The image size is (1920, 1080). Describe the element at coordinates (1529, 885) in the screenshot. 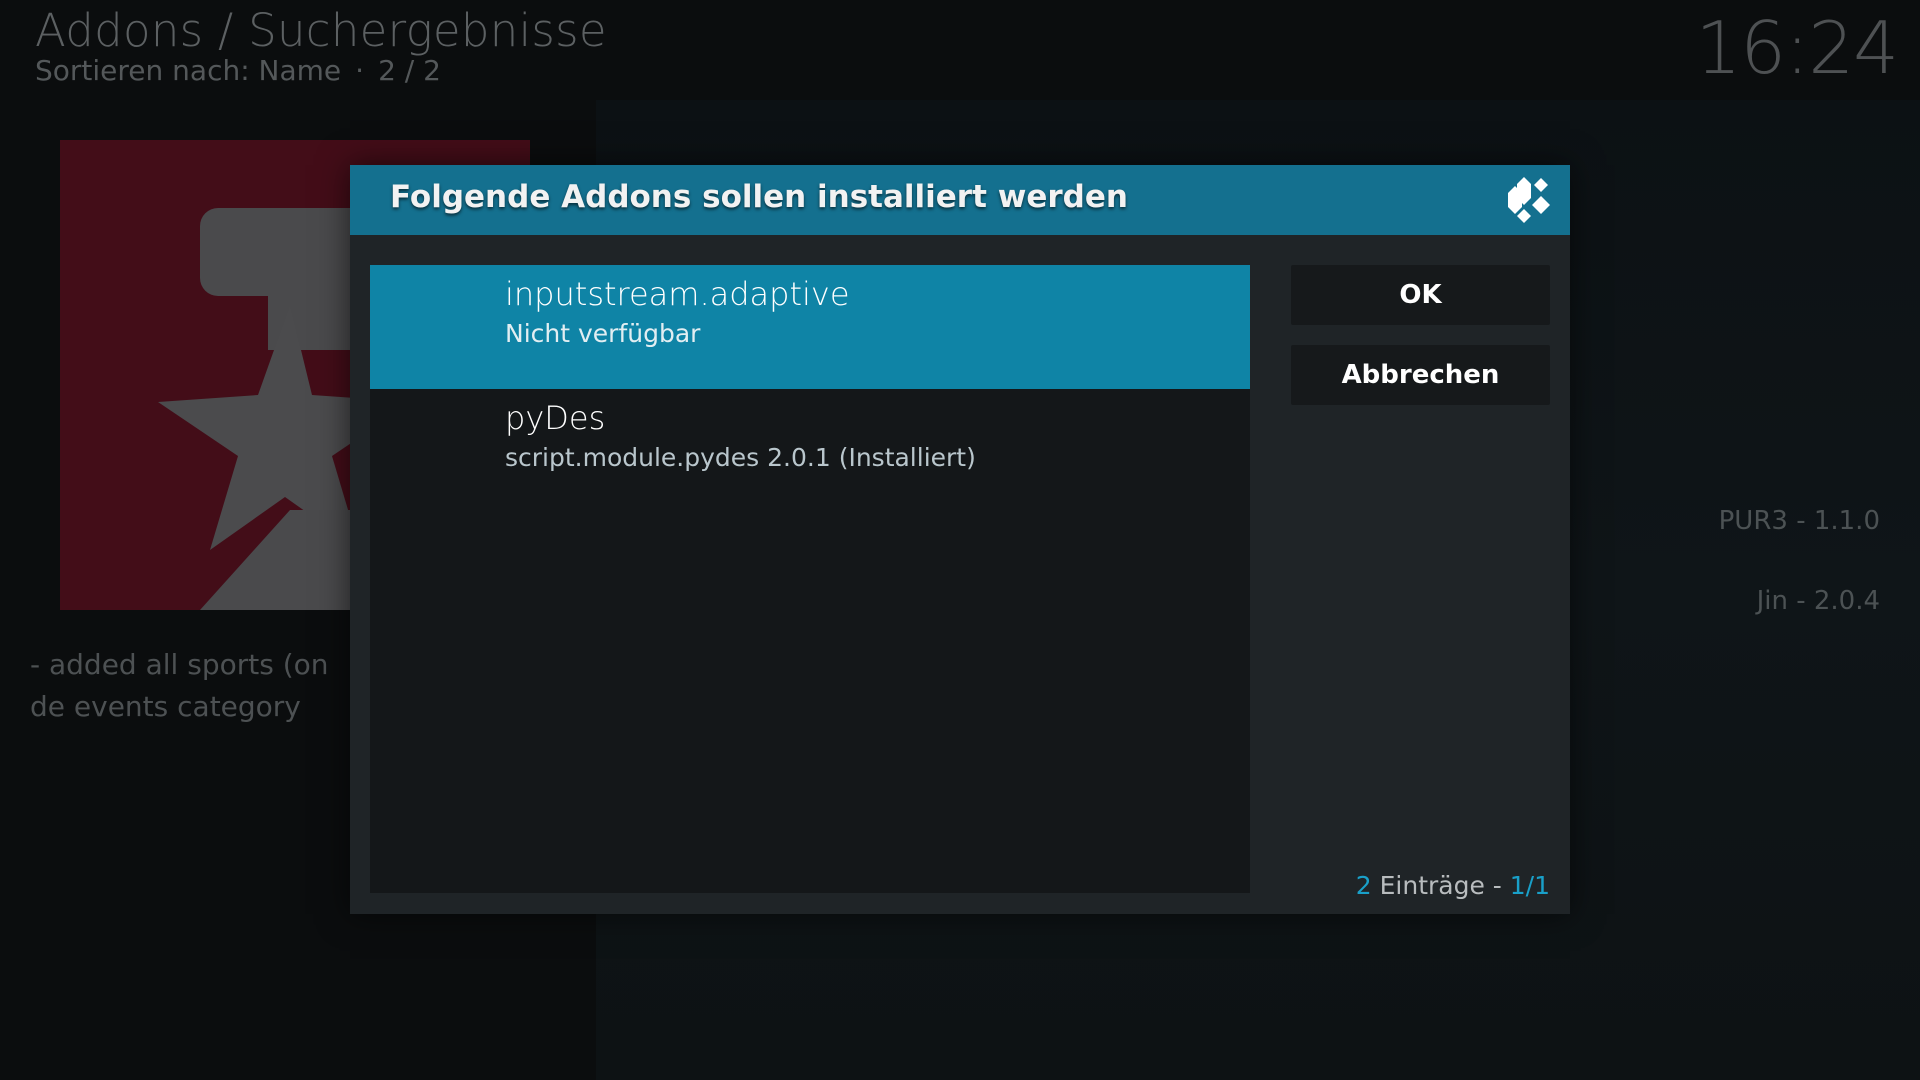

I see `page-indicator: 1/1` at that location.